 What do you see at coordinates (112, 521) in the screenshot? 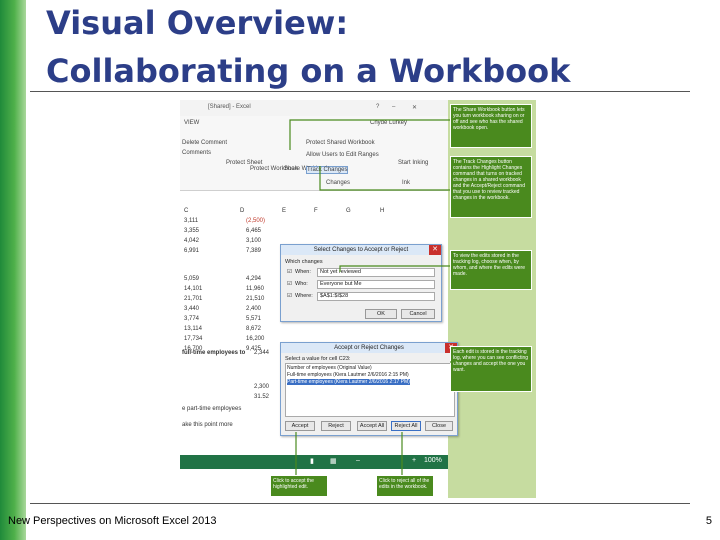
I see `footer-text: New Perspectives on Microsoft Excel 2013` at bounding box center [112, 521].